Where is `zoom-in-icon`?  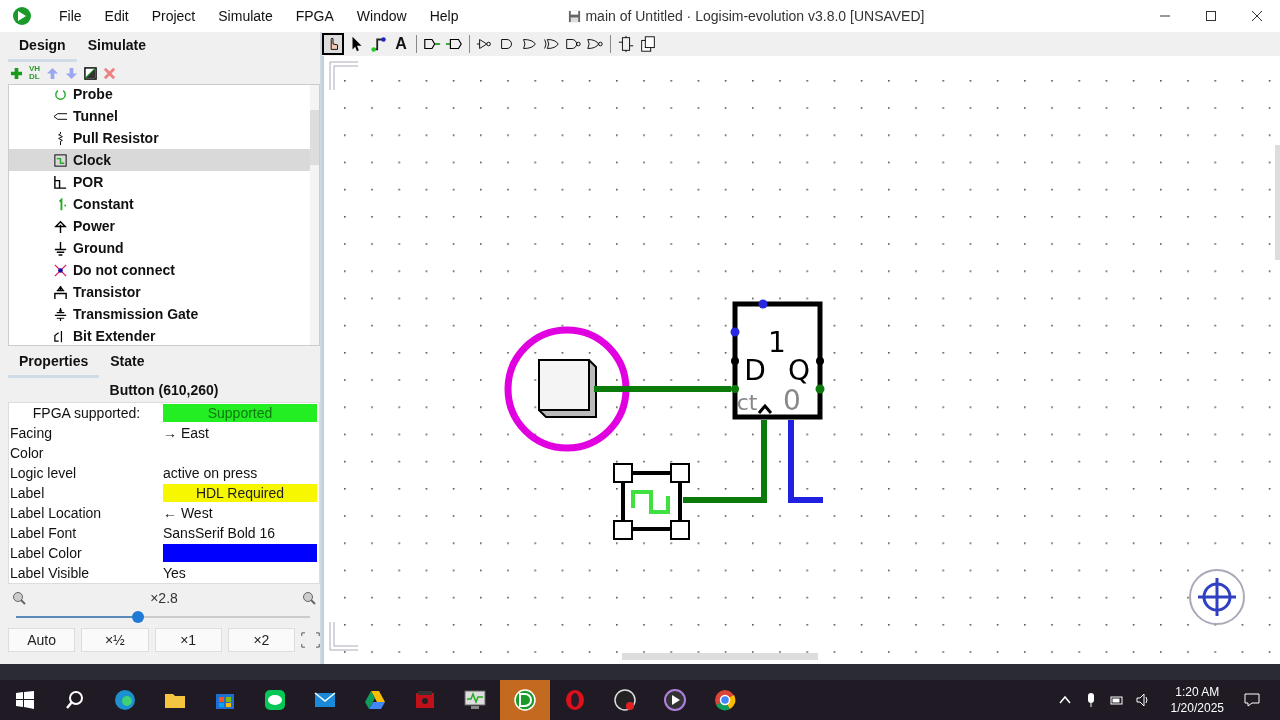 zoom-in-icon is located at coordinates (309, 598).